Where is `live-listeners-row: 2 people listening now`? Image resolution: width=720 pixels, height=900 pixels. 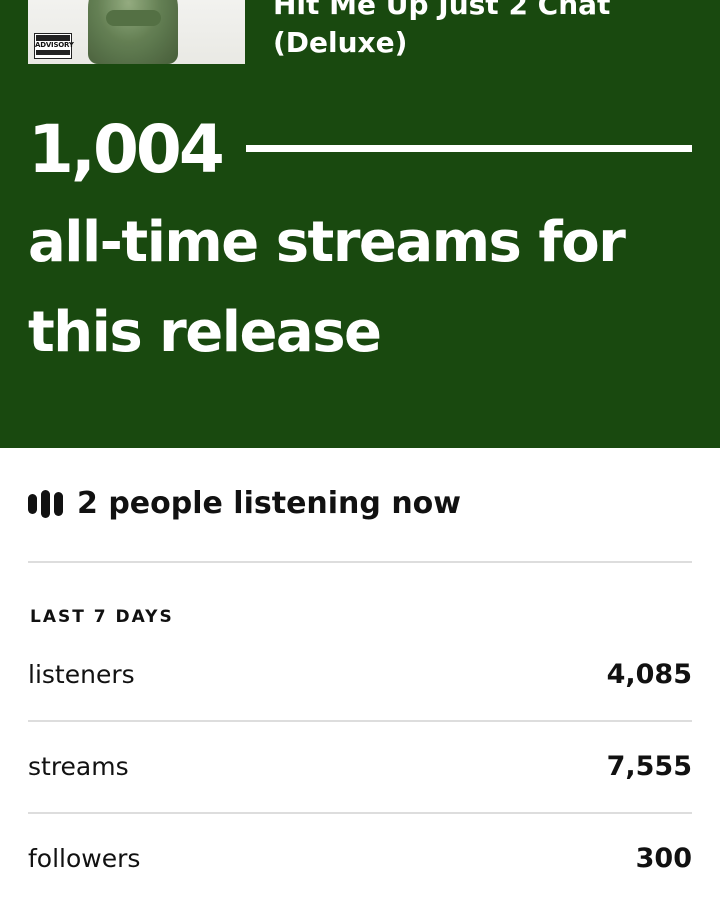
live-listeners-row: 2 people listening now is located at coordinates (244, 503).